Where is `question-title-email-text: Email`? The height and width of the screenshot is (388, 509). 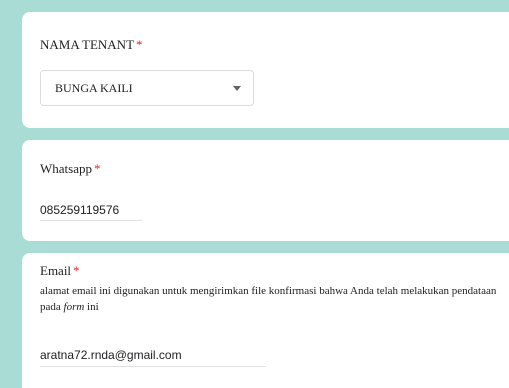
question-title-email-text: Email is located at coordinates (56, 270).